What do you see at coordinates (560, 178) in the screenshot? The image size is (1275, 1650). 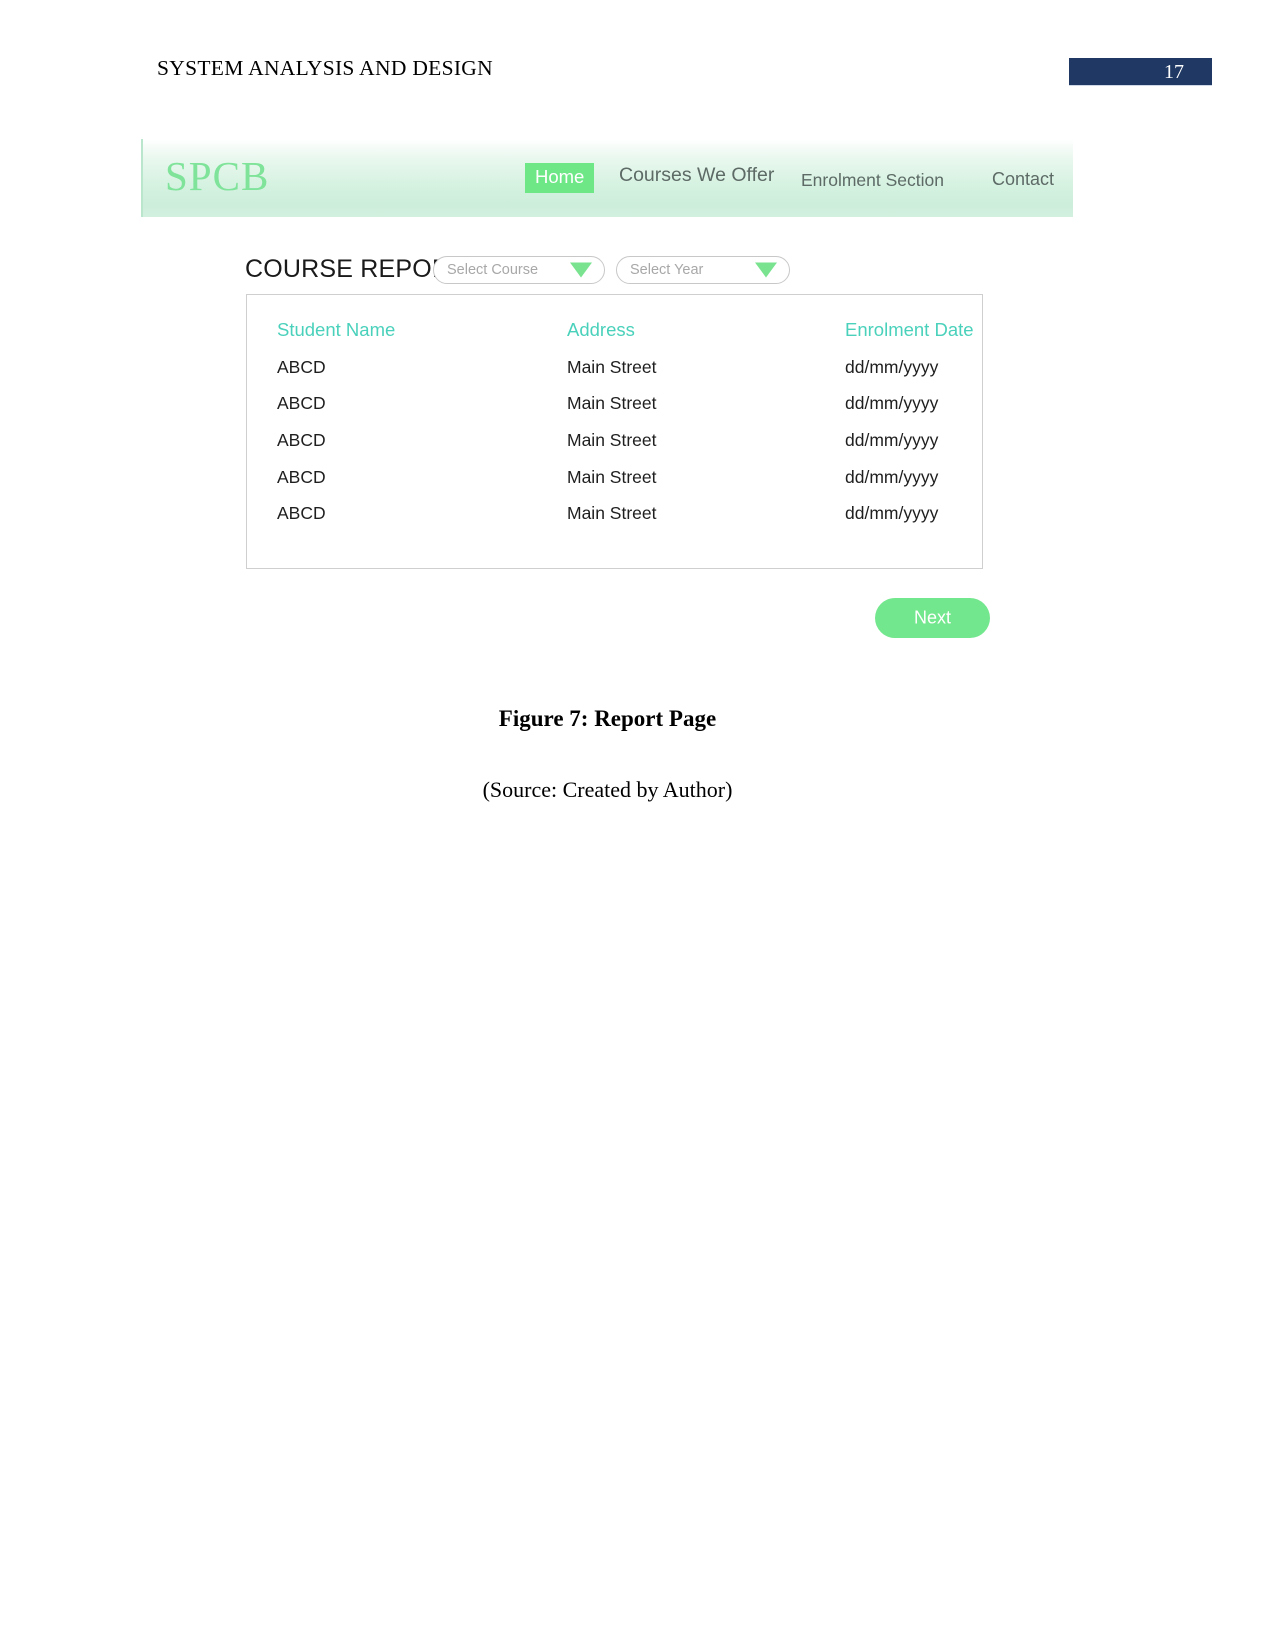 I see `nav-item-home: Home` at bounding box center [560, 178].